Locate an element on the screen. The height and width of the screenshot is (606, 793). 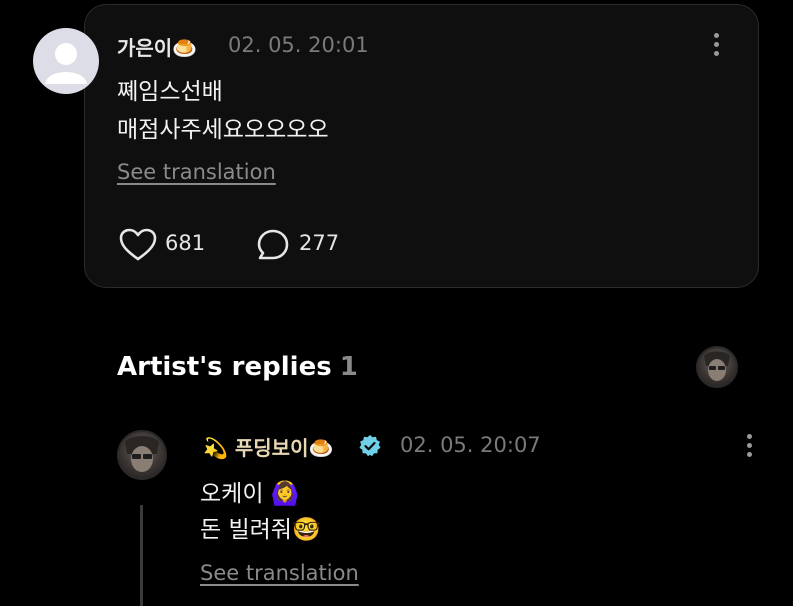
artist-avatar is located at coordinates (142, 455).